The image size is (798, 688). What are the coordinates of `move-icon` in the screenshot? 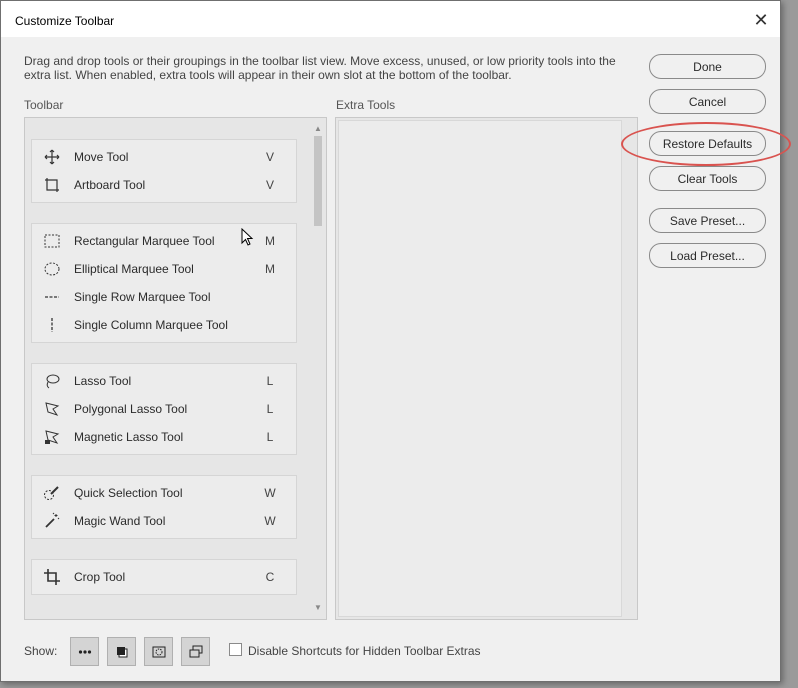 It's located at (52, 157).